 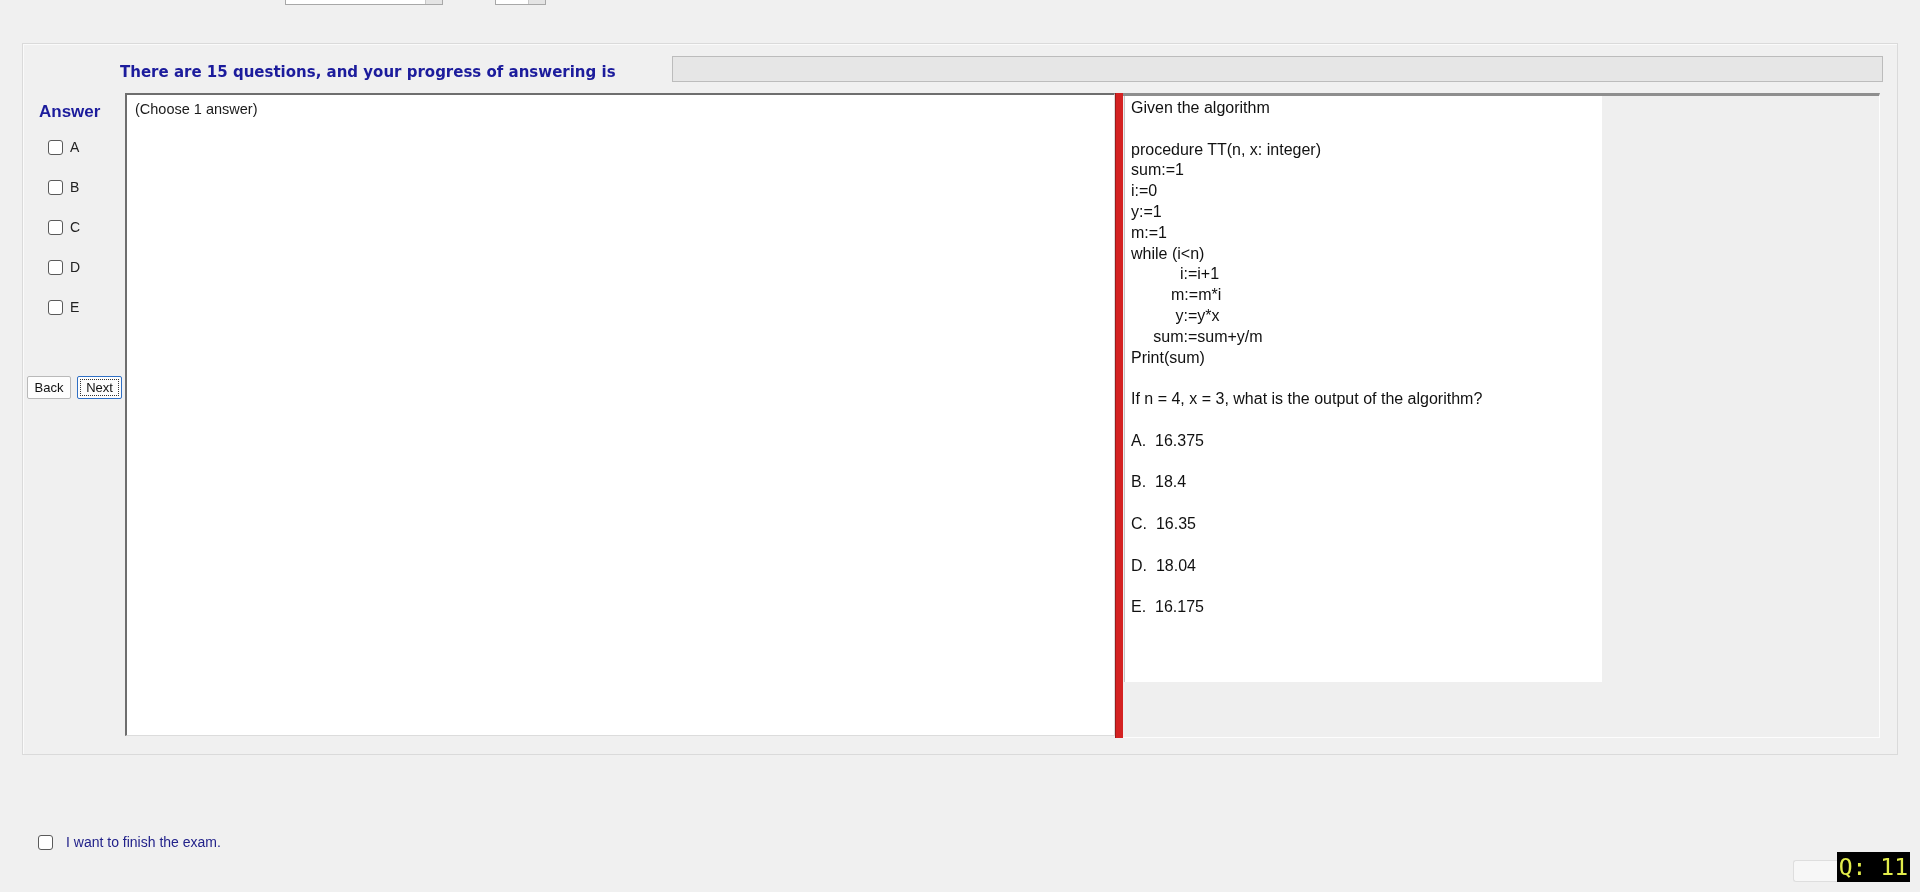 I want to click on nav-button: Next, so click(x=99, y=387).